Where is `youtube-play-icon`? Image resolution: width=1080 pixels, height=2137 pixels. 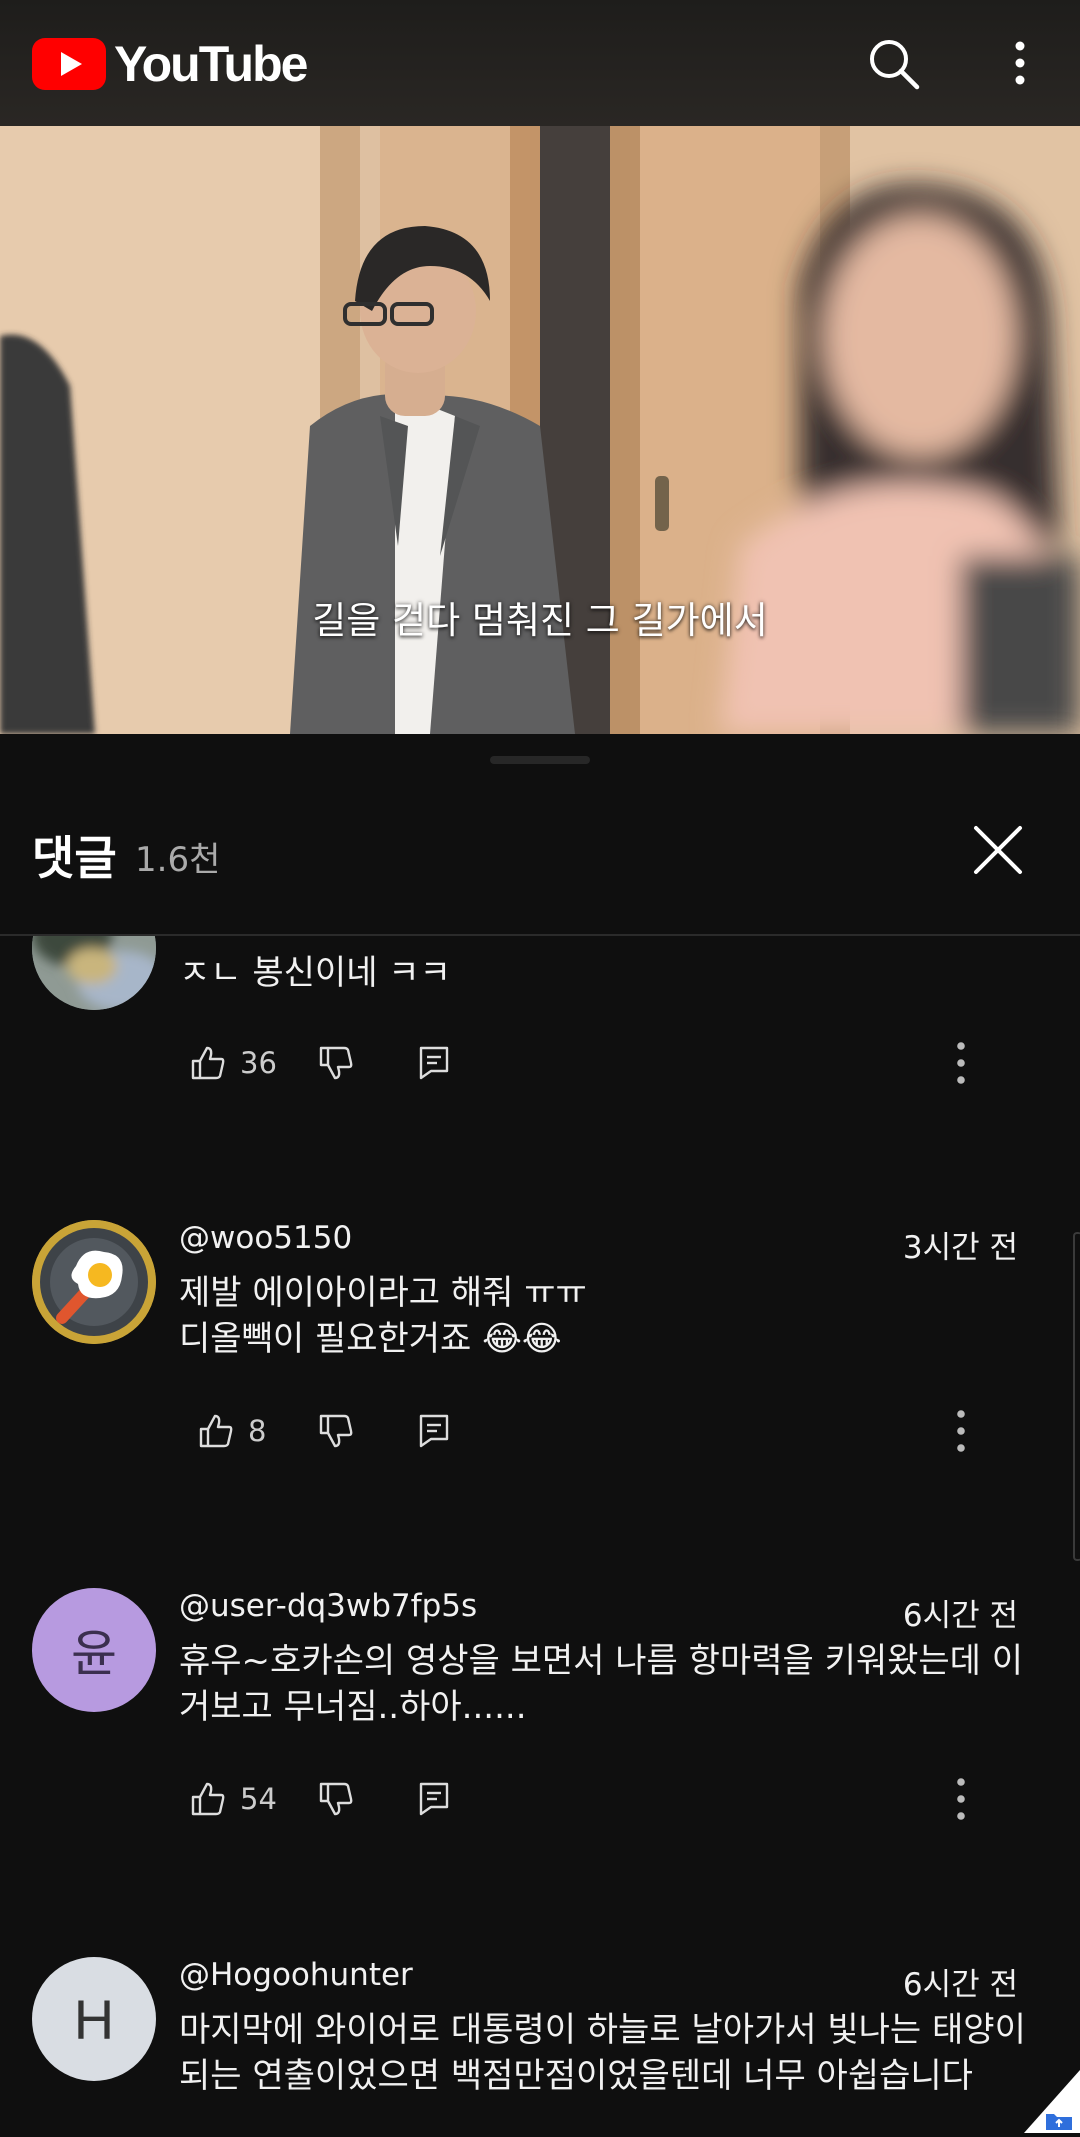
youtube-play-icon is located at coordinates (69, 64).